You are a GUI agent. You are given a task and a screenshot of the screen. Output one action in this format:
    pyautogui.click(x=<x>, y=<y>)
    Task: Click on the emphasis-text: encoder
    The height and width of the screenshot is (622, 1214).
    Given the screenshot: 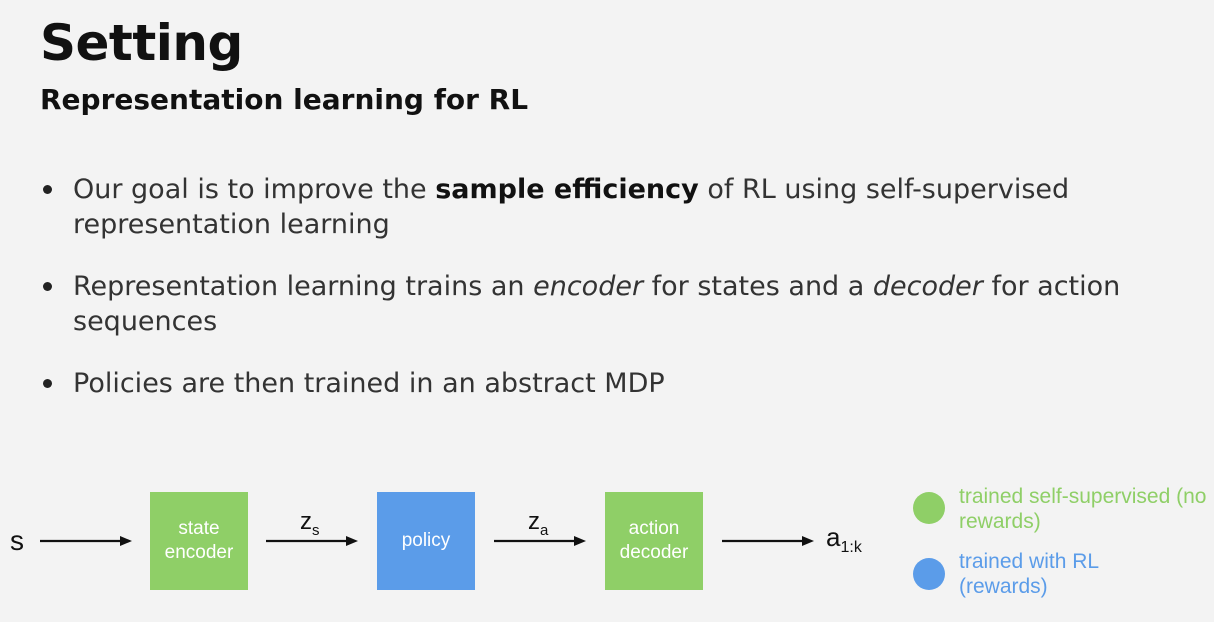 What is the action you would take?
    pyautogui.click(x=588, y=286)
    